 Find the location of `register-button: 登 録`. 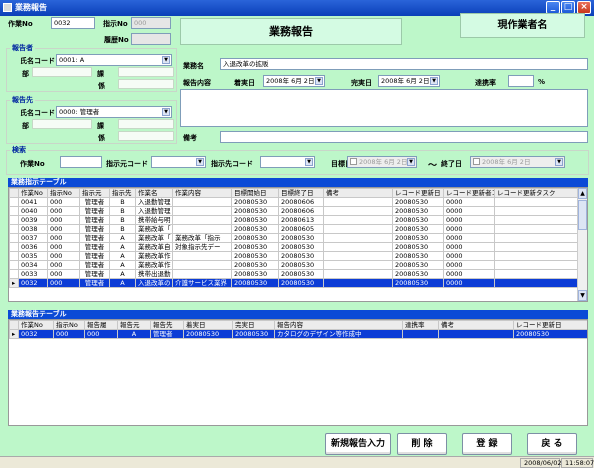

register-button: 登 録 is located at coordinates (487, 444).